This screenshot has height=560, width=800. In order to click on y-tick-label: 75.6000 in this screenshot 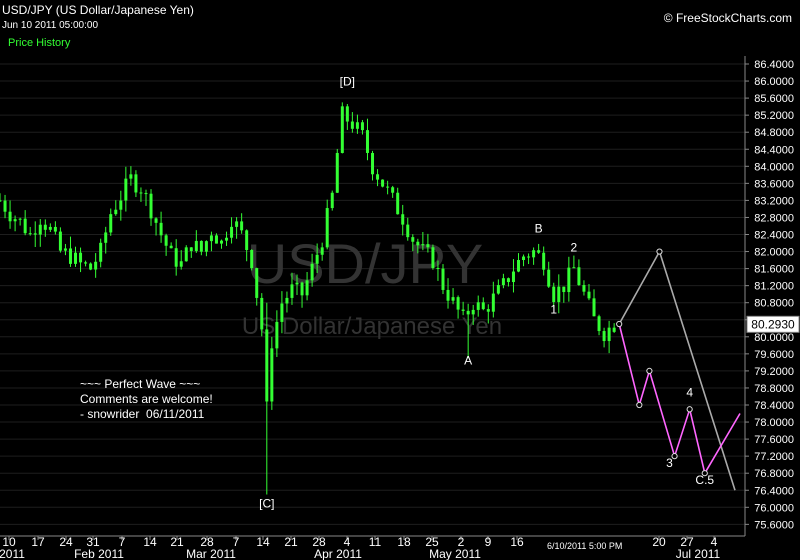, I will do `click(774, 525)`.